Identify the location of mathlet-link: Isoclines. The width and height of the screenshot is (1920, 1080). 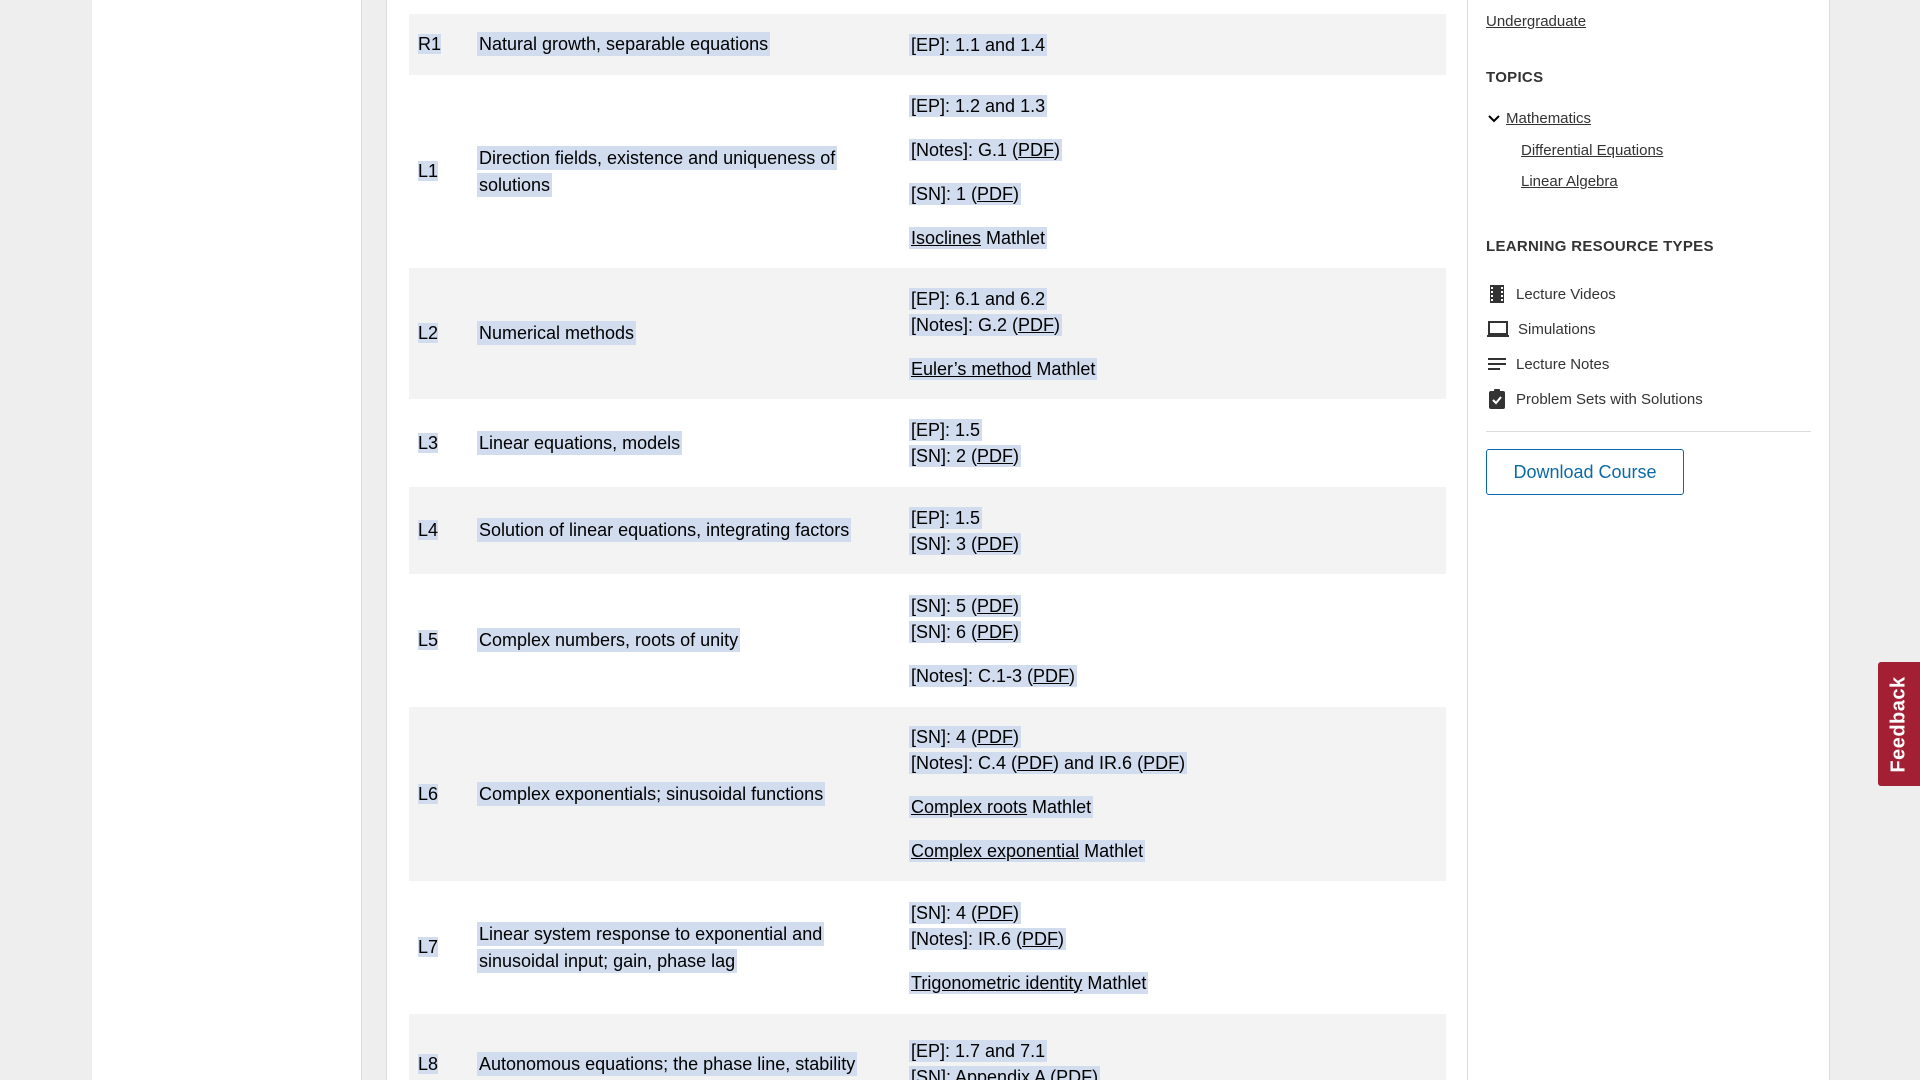
(946, 238).